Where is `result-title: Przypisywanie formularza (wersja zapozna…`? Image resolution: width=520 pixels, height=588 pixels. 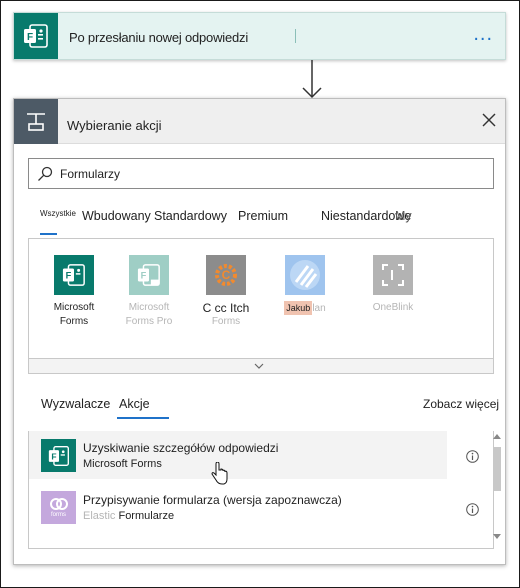
result-title: Przypisywanie formularza (wersja zapozna… is located at coordinates (212, 500).